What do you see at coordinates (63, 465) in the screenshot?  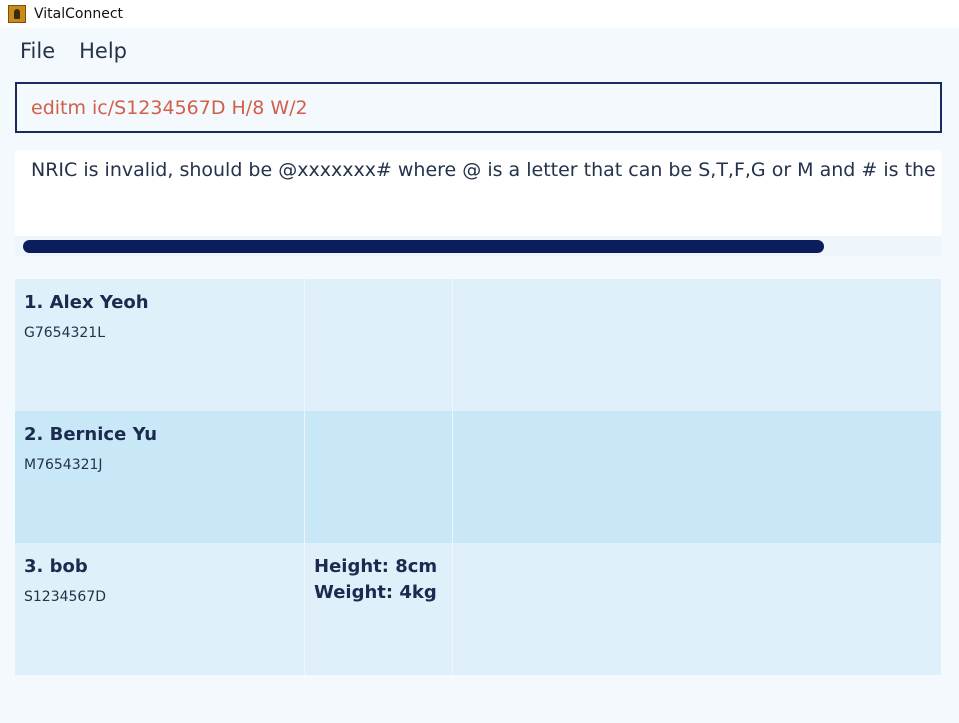 I see `patient-nric: M7654321J` at bounding box center [63, 465].